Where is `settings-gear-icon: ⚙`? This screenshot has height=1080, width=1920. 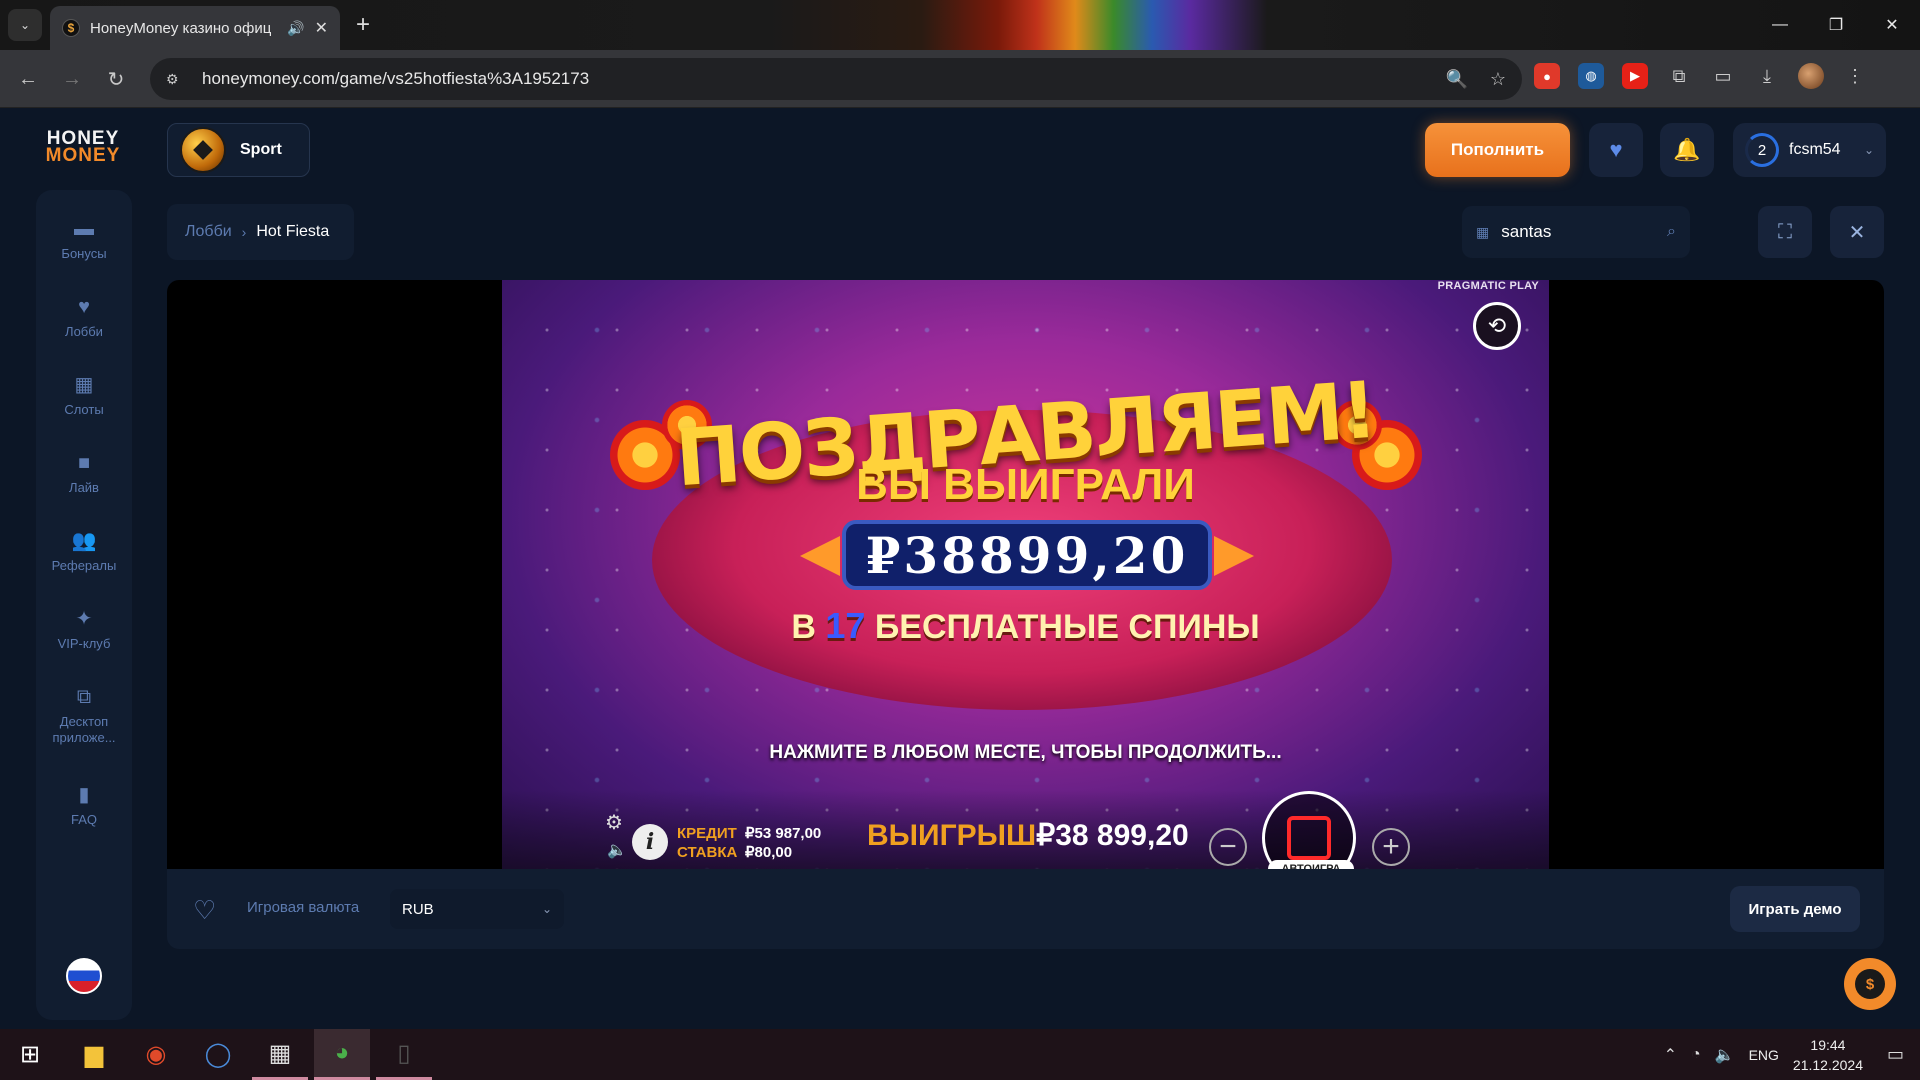
settings-gear-icon: ⚙ is located at coordinates (614, 822).